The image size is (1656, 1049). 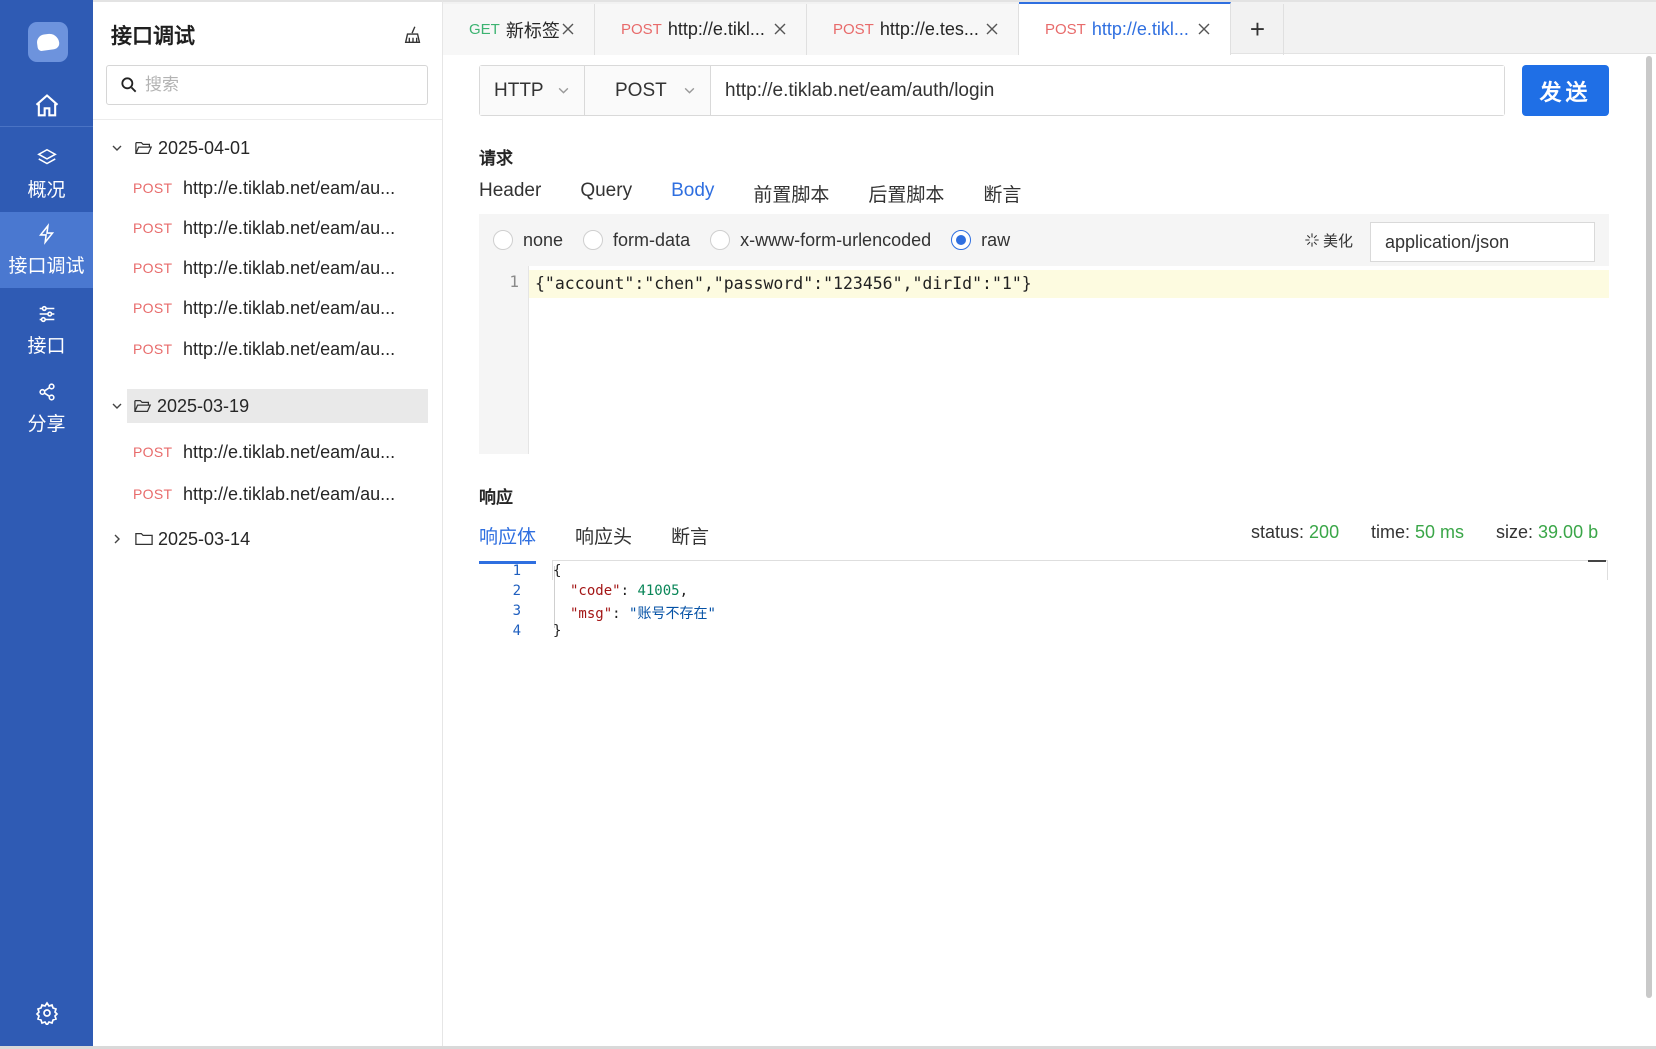 I want to click on clear-broom-icon, so click(x=413, y=35).